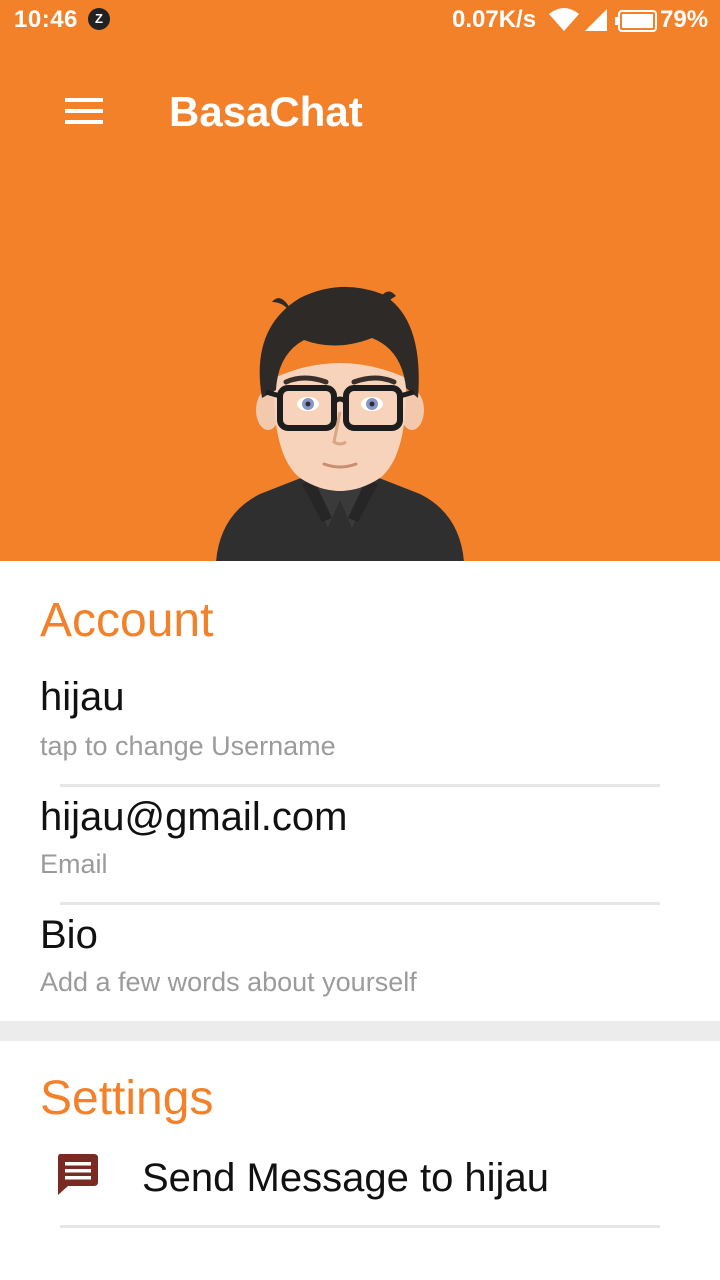 Image resolution: width=720 pixels, height=1280 pixels. What do you see at coordinates (684, 19) in the screenshot?
I see `battery-level: 79%` at bounding box center [684, 19].